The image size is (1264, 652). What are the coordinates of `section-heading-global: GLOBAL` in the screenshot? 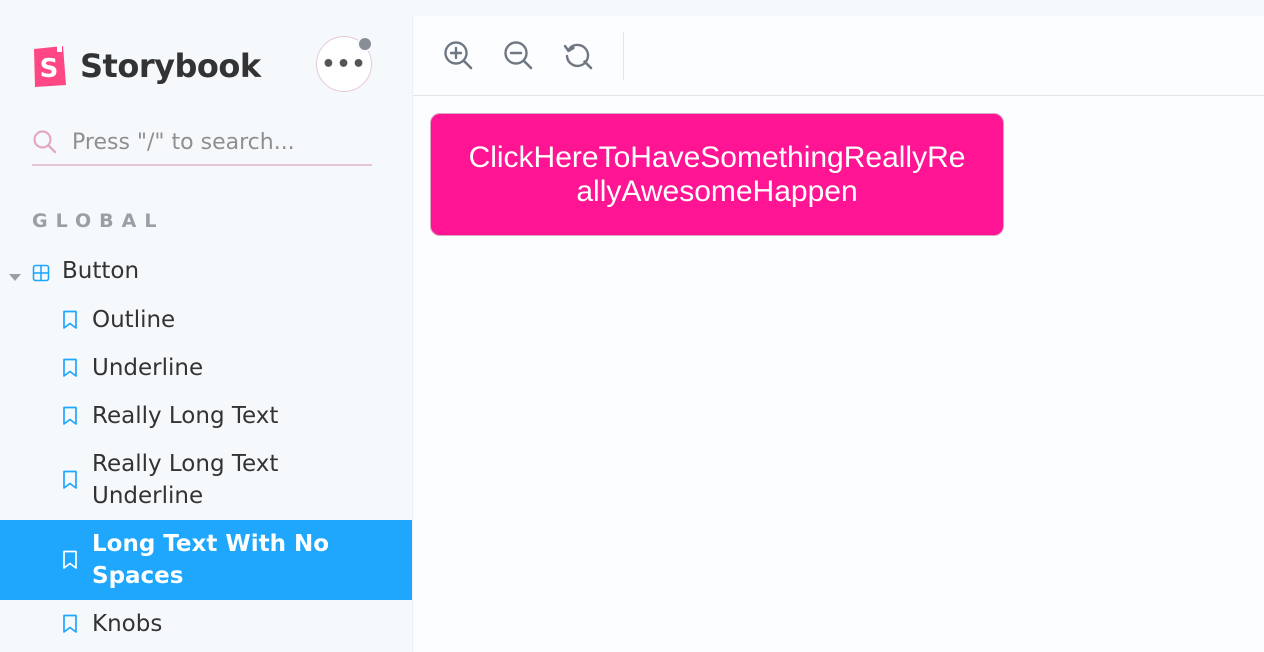 It's located at (98, 221).